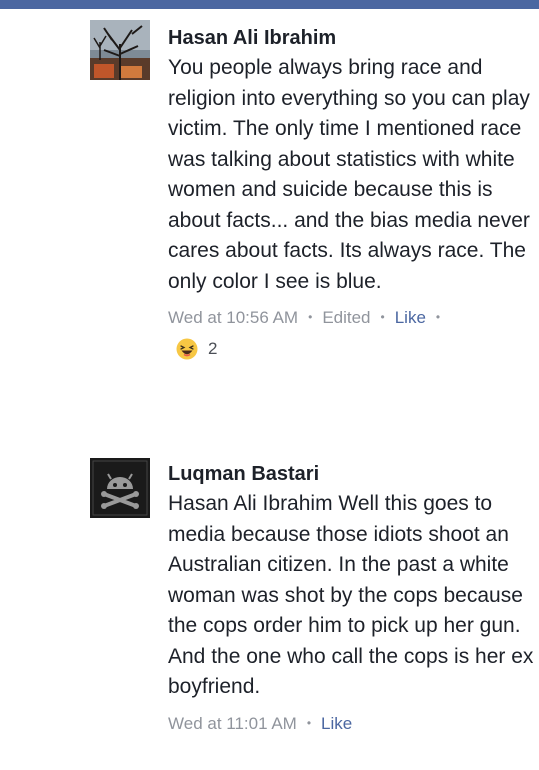  Describe the element at coordinates (351, 38) in the screenshot. I see `comment-author: Hasan Ali Ibrahim` at that location.